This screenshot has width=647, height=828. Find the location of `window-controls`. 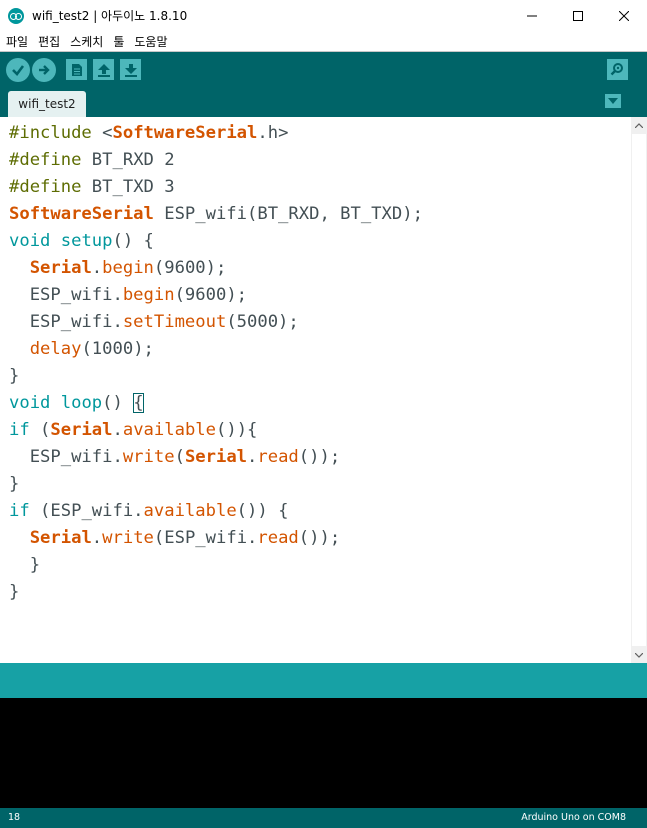

window-controls is located at coordinates (578, 15).